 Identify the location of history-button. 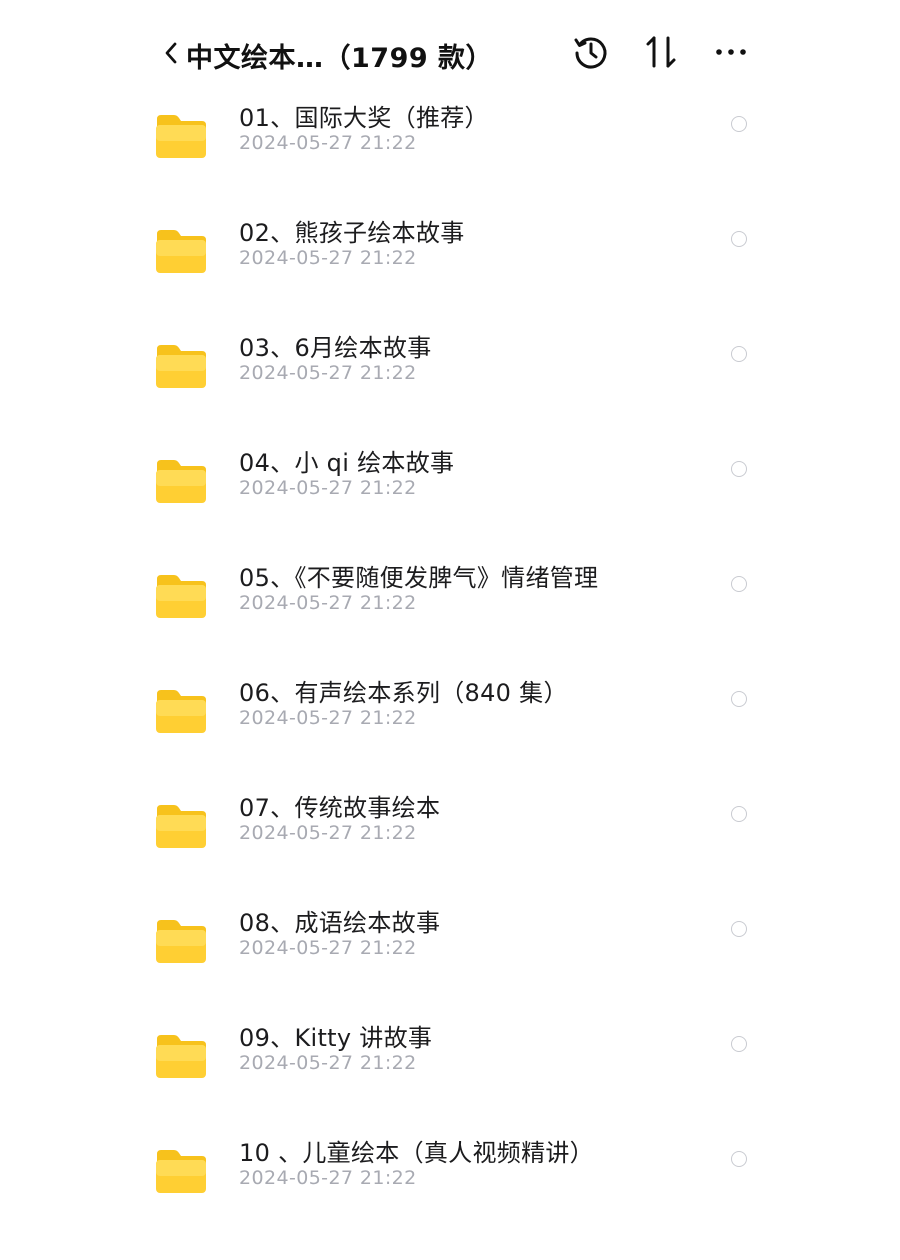
(591, 52).